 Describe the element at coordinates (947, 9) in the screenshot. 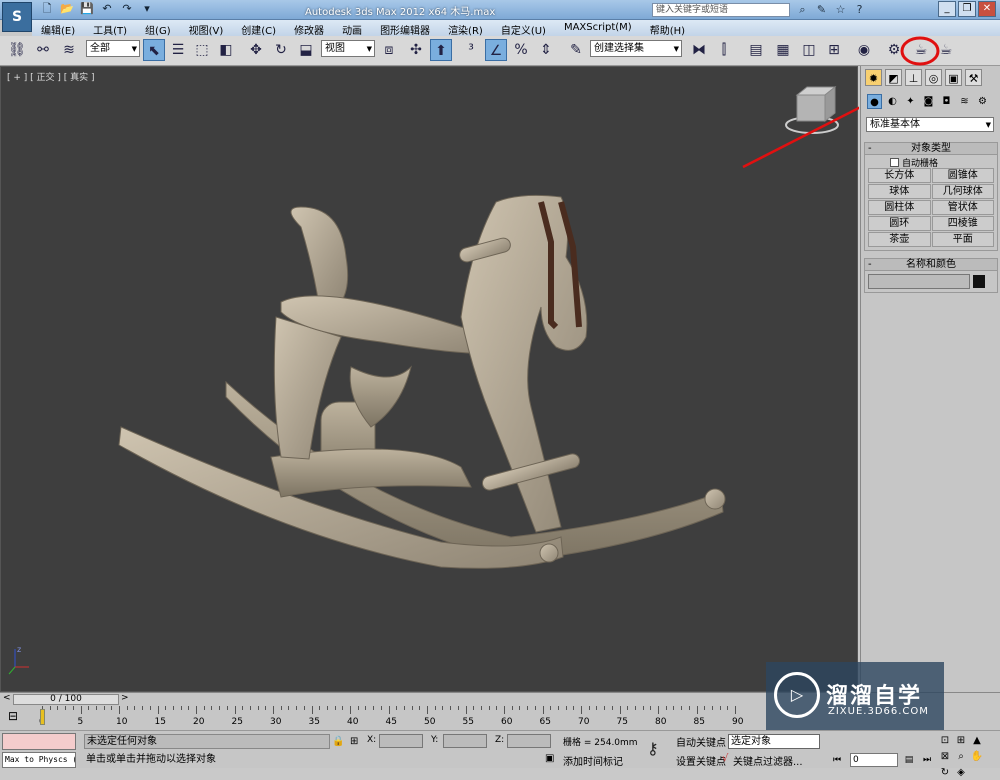

I see `minimize-button: _` at that location.